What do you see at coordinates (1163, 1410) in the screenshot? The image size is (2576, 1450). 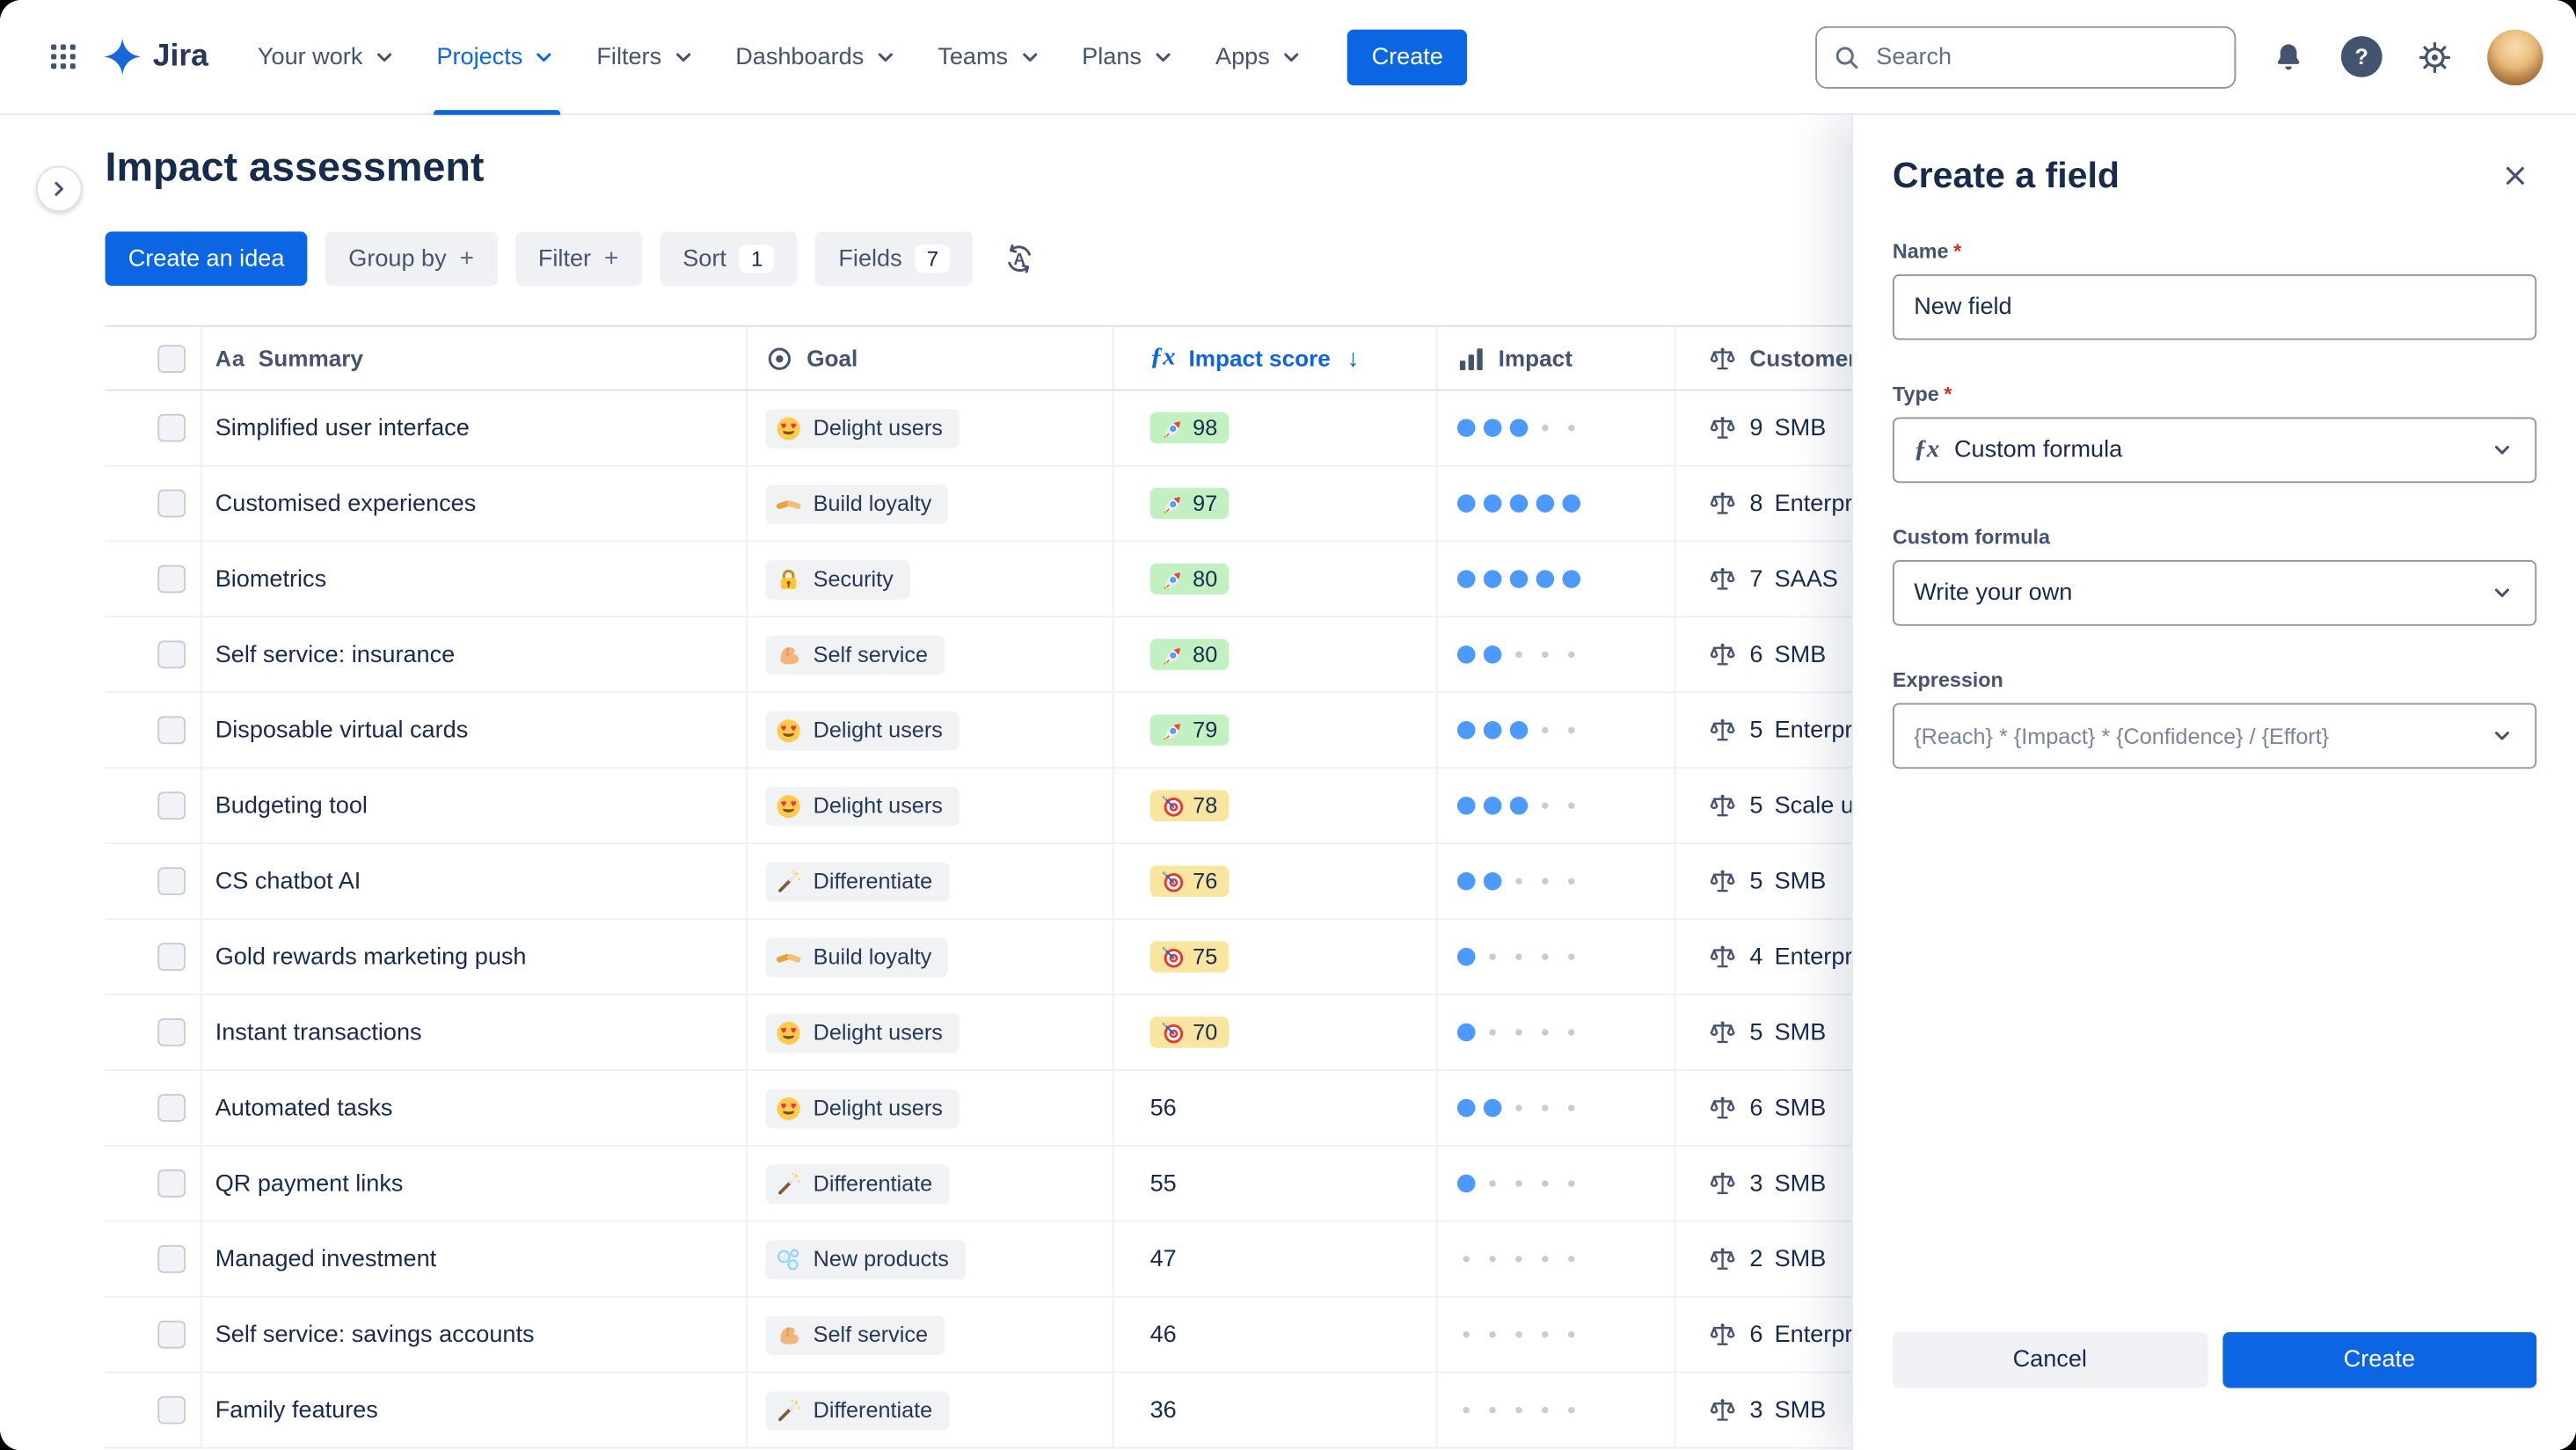 I see `impact-score-badge: 36` at bounding box center [1163, 1410].